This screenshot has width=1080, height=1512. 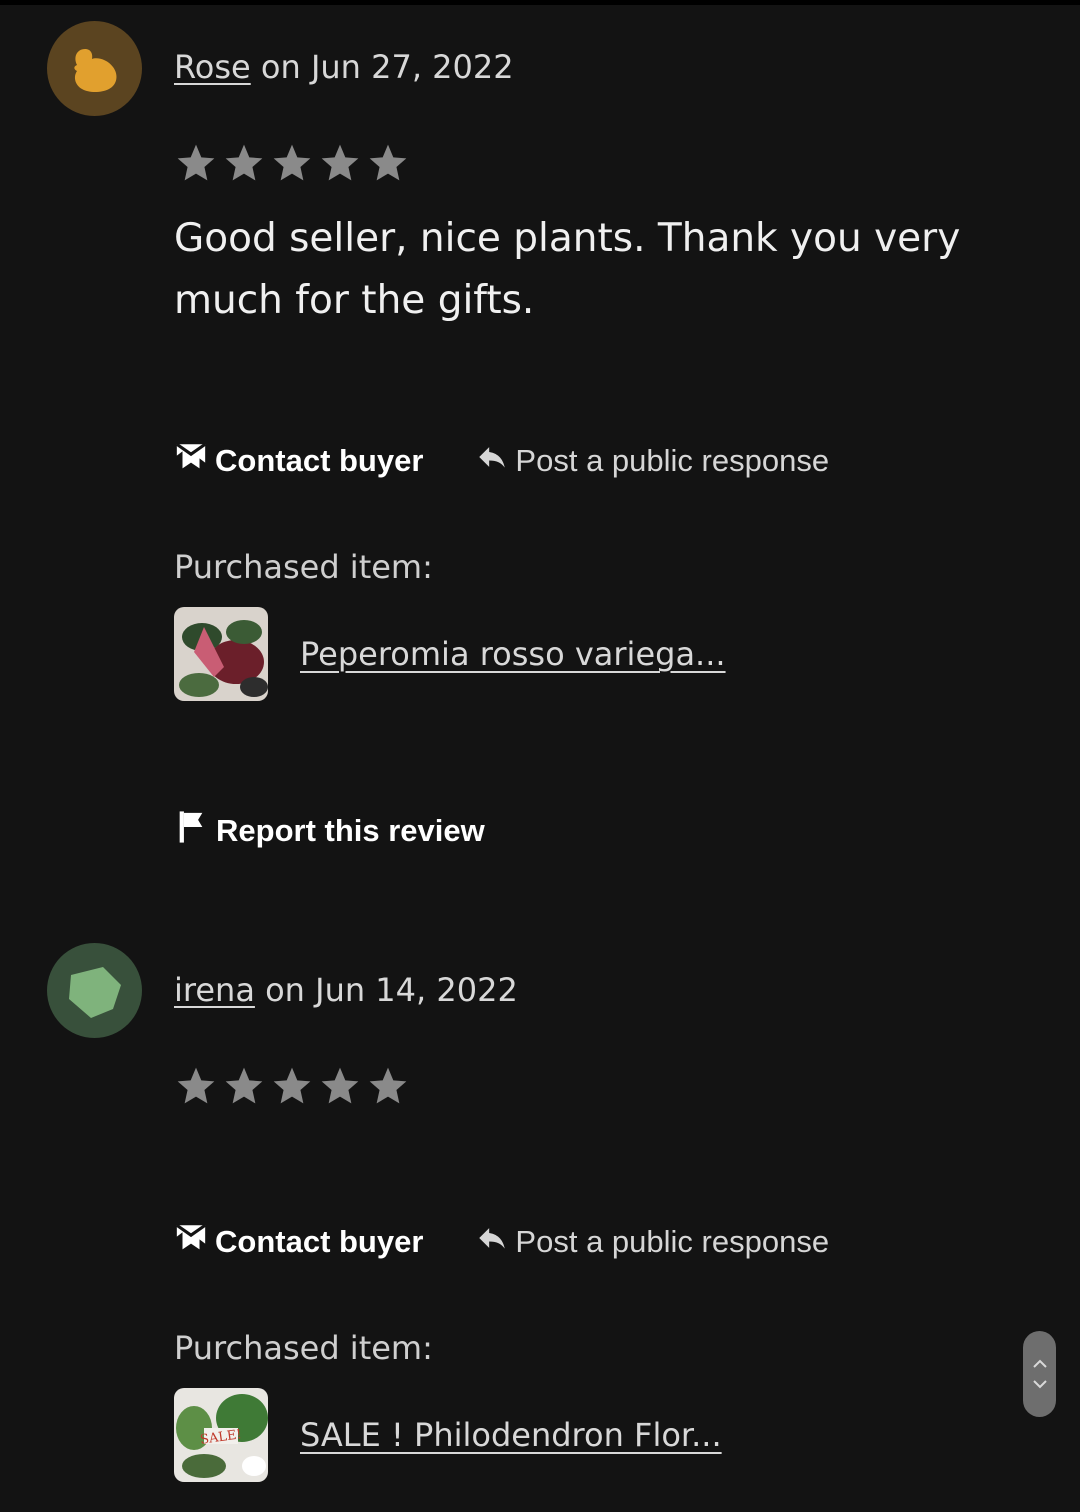 I want to click on chevron-up-icon, so click(x=1040, y=1364).